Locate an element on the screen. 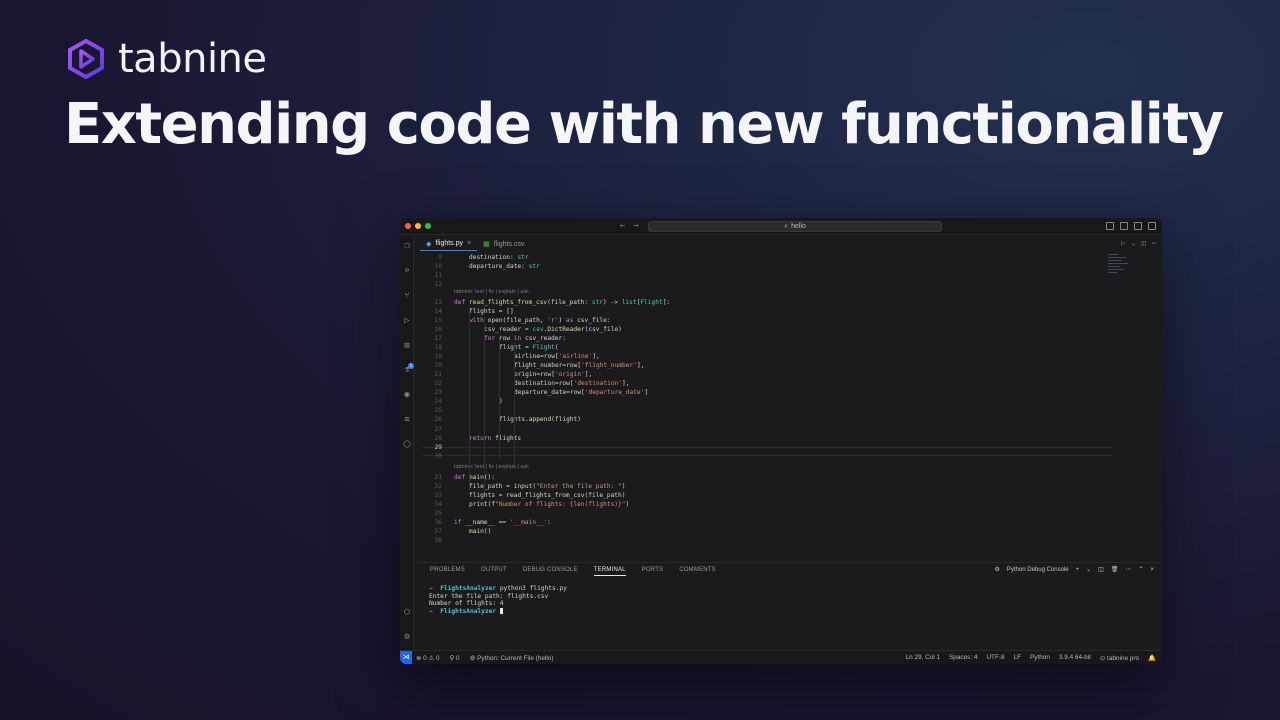 The image size is (1280, 720). problems-indicator: ⊗ 0 ⚠ 0 is located at coordinates (428, 658).